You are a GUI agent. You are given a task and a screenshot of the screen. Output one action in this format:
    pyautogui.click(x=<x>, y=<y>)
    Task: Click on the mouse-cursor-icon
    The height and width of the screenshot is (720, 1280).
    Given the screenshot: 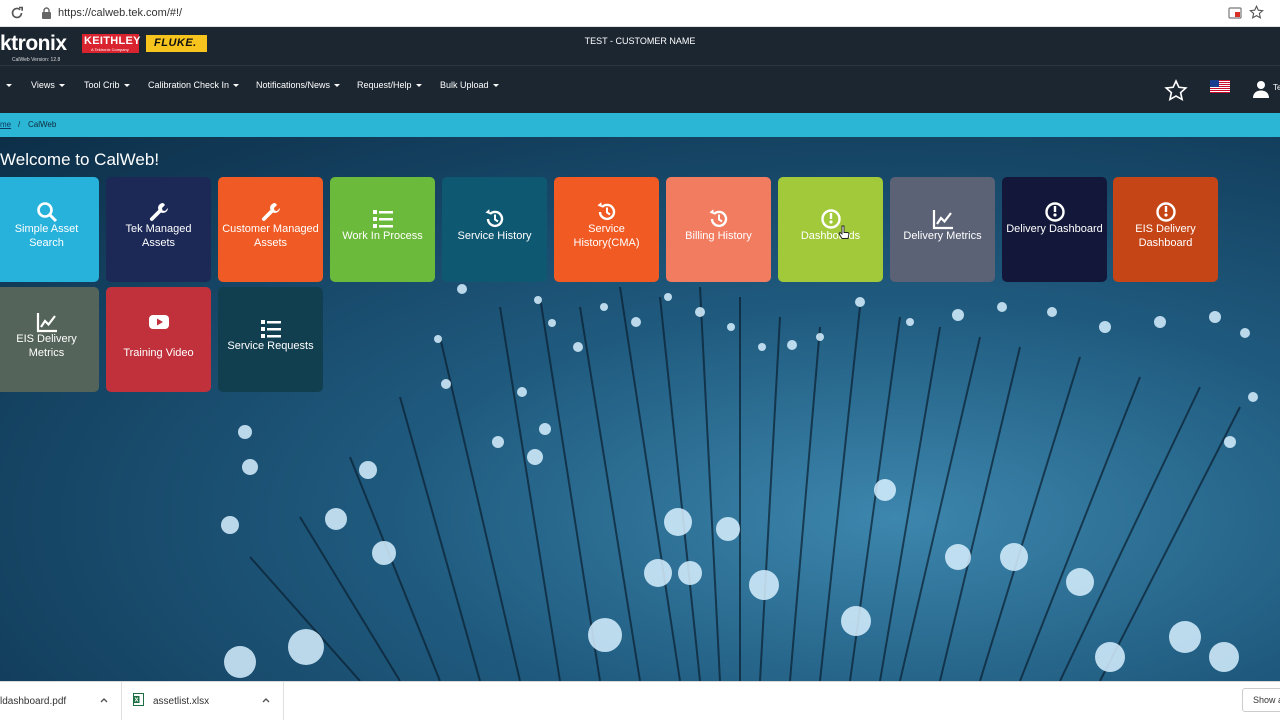 What is the action you would take?
    pyautogui.click(x=844, y=232)
    